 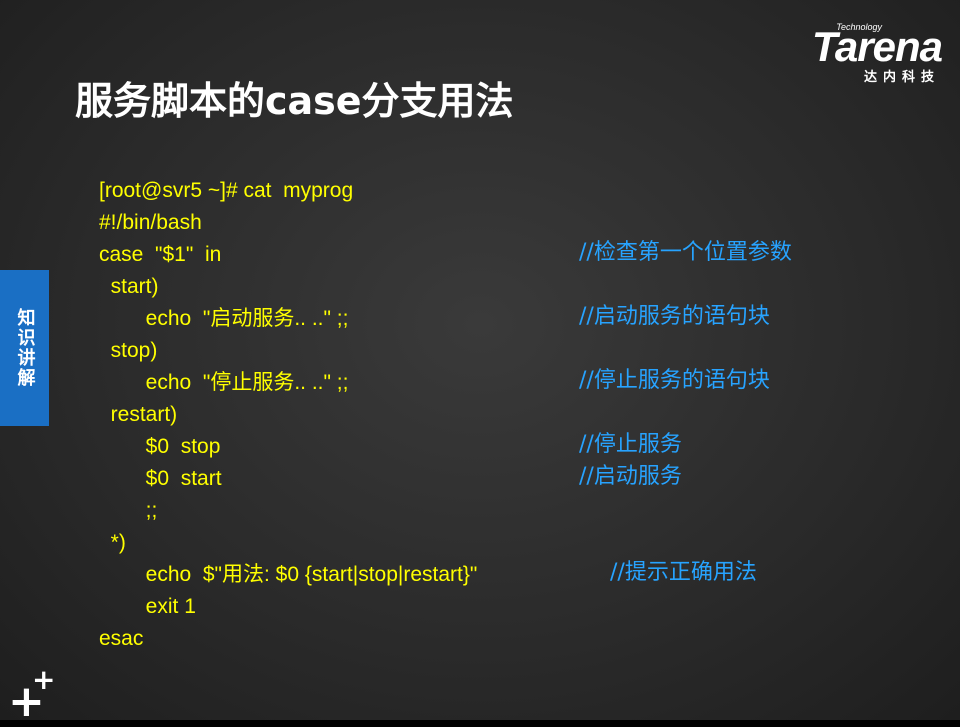 I want to click on code-line: echo "启动服务.. .." ;;, so click(x=224, y=318).